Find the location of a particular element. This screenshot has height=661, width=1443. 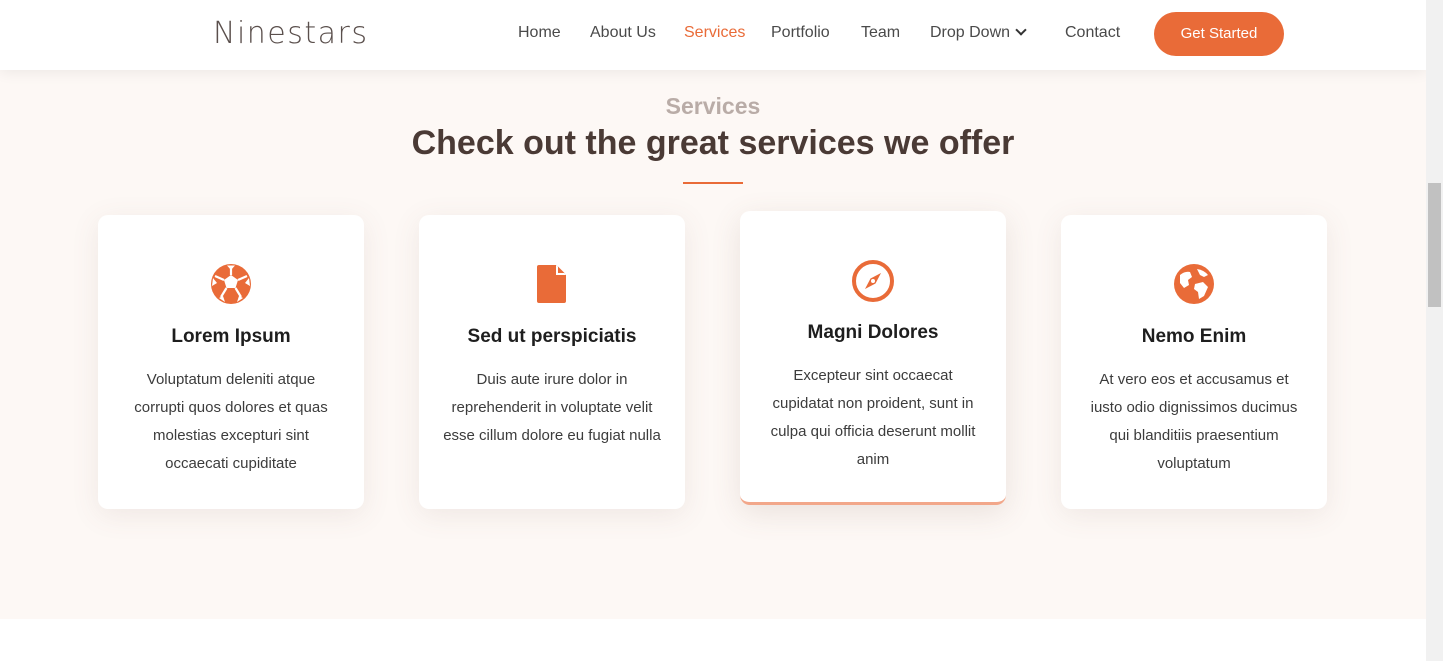

scrollbar-thumb is located at coordinates (1434, 245).